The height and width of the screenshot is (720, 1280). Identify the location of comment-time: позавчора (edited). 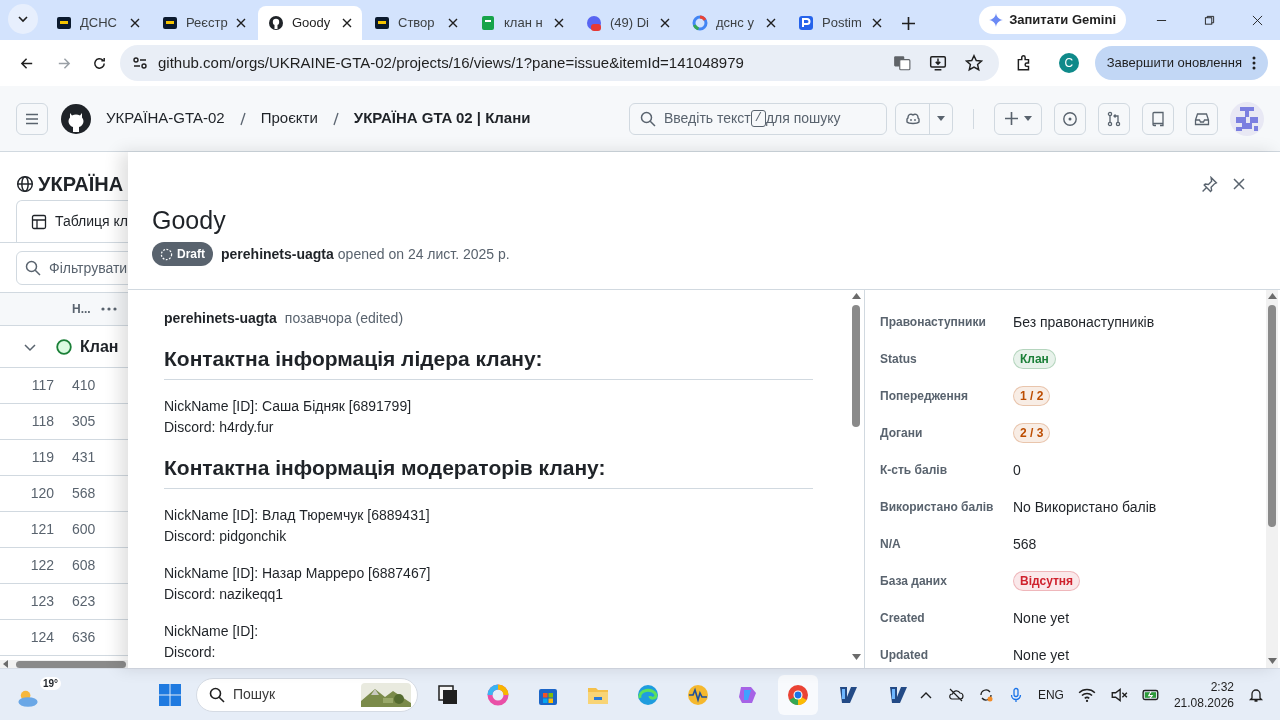
(344, 318).